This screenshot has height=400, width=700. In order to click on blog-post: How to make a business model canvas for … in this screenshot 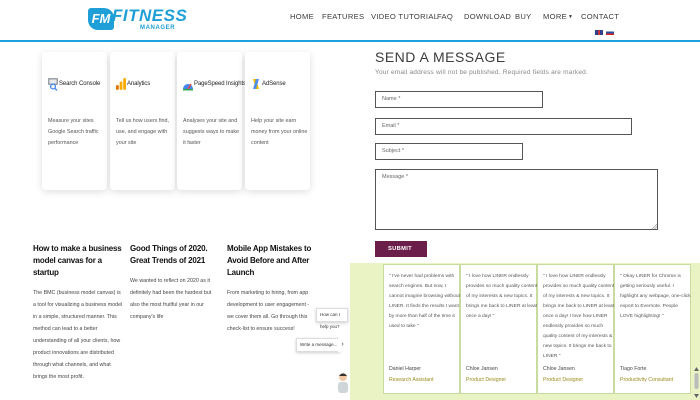, I will do `click(79, 313)`.